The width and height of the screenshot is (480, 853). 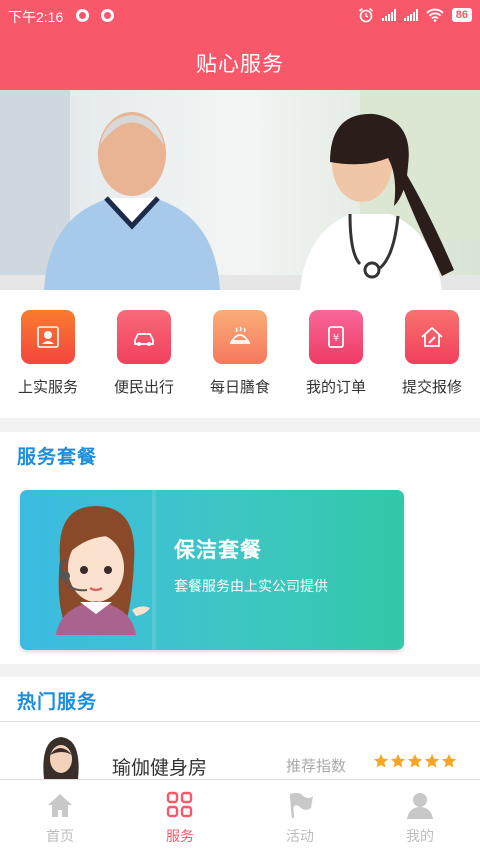 What do you see at coordinates (60, 805) in the screenshot?
I see `home-icon` at bounding box center [60, 805].